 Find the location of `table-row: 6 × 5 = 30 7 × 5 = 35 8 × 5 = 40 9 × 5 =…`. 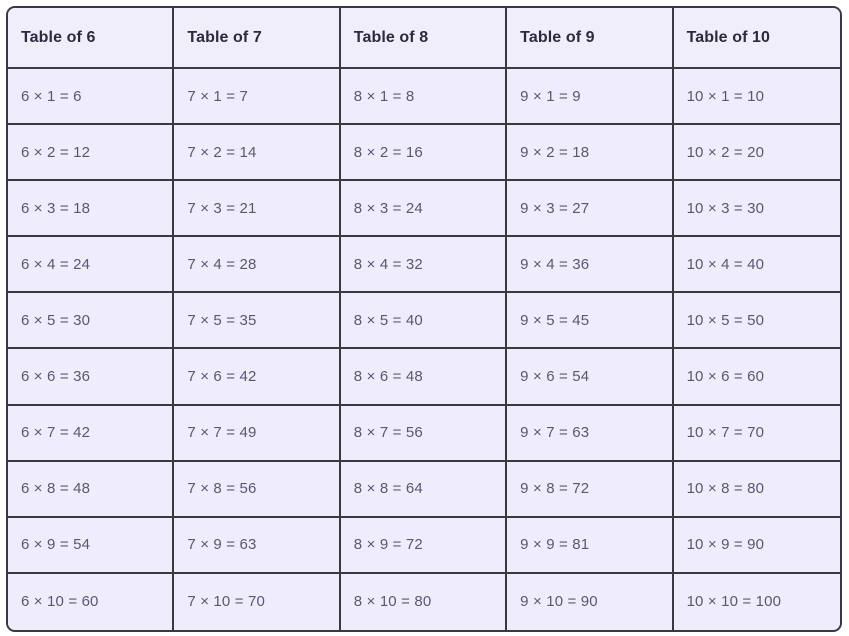

table-row: 6 × 5 = 30 7 × 5 = 35 8 × 5 = 40 9 × 5 =… is located at coordinates (424, 321).